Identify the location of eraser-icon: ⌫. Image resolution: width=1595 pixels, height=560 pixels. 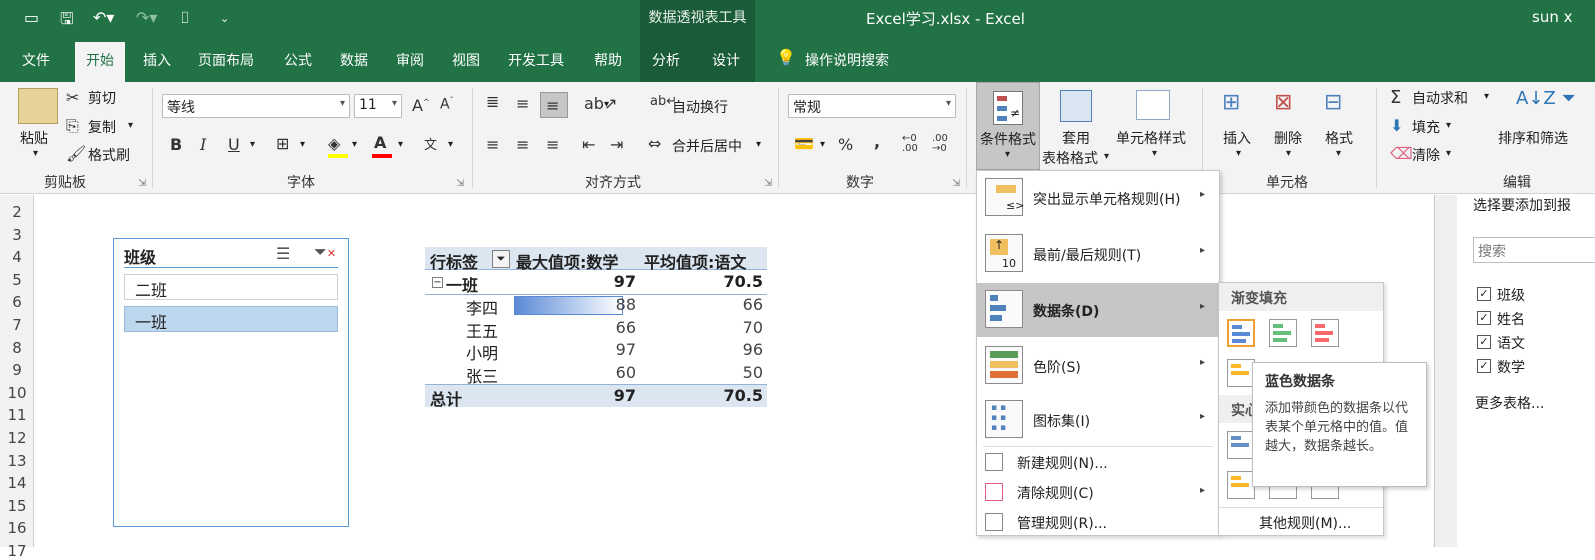
(1401, 153).